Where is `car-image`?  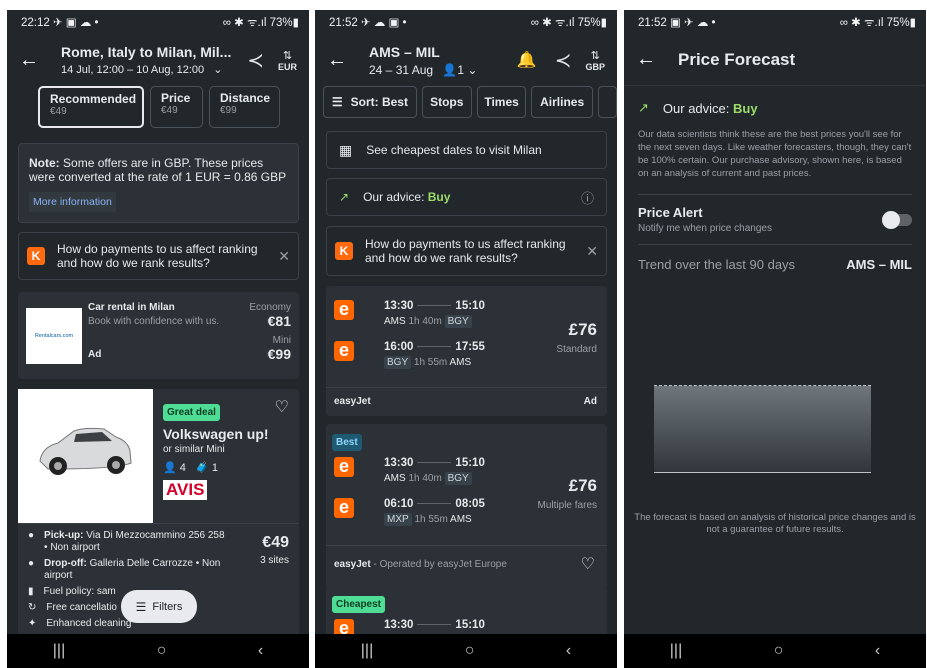 car-image is located at coordinates (85, 456).